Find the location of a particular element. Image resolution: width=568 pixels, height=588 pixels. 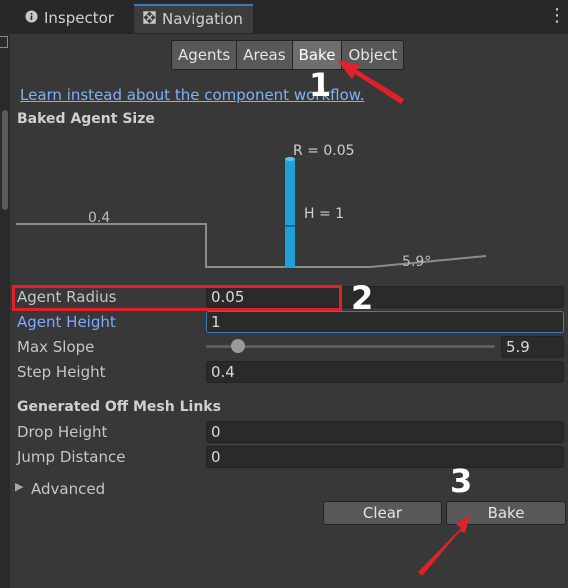

arrow-1-icon is located at coordinates (370, 82).